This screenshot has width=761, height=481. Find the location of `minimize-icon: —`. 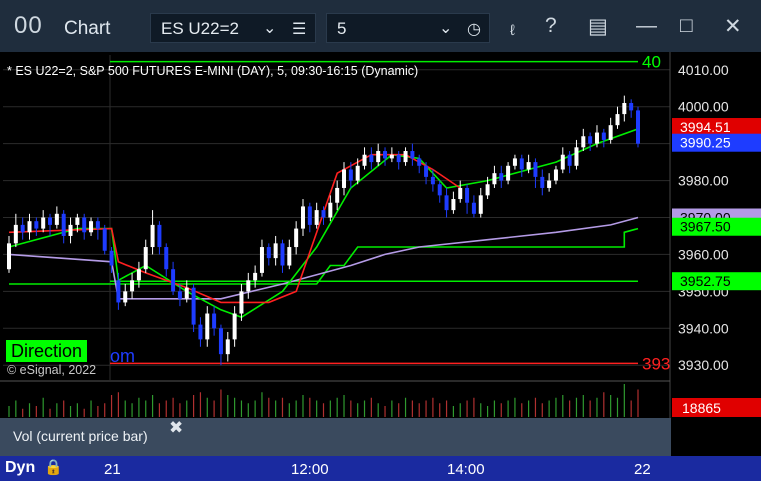

minimize-icon: — is located at coordinates (646, 26).